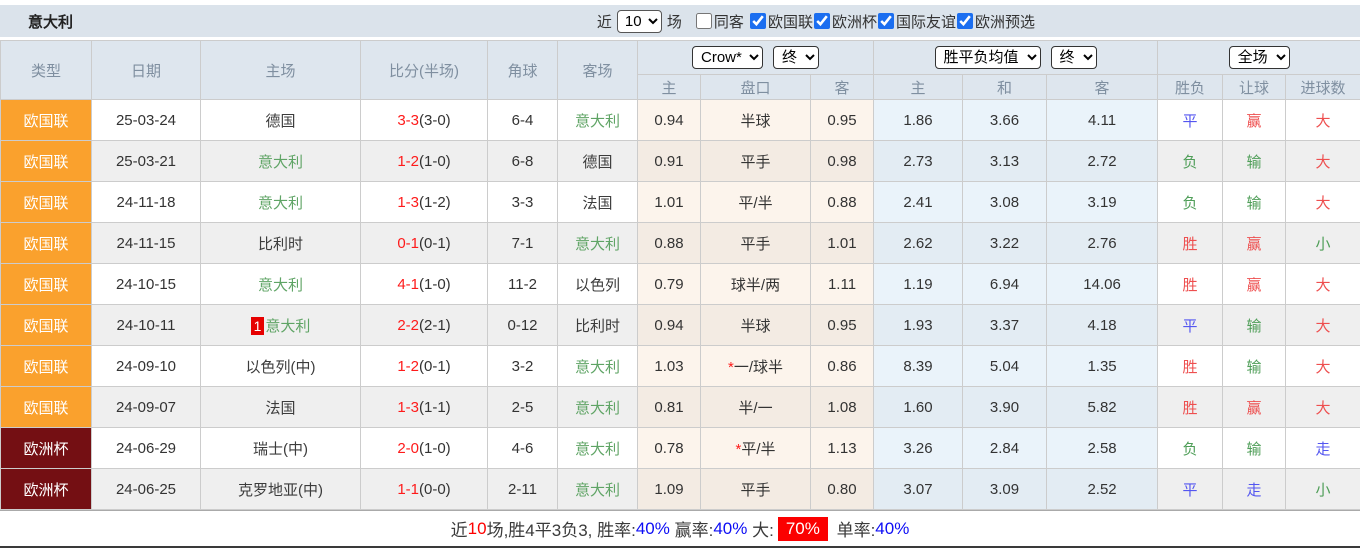 The height and width of the screenshot is (549, 1360). What do you see at coordinates (435, 407) in the screenshot?
I see `halftime-score: (1-1)` at bounding box center [435, 407].